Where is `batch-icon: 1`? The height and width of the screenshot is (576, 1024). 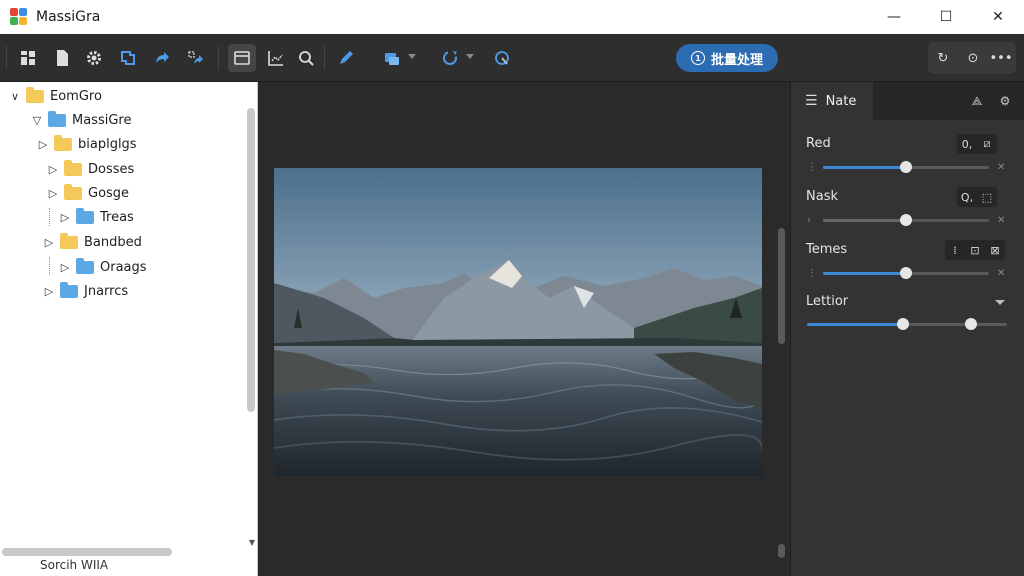 batch-icon: 1 is located at coordinates (697, 58).